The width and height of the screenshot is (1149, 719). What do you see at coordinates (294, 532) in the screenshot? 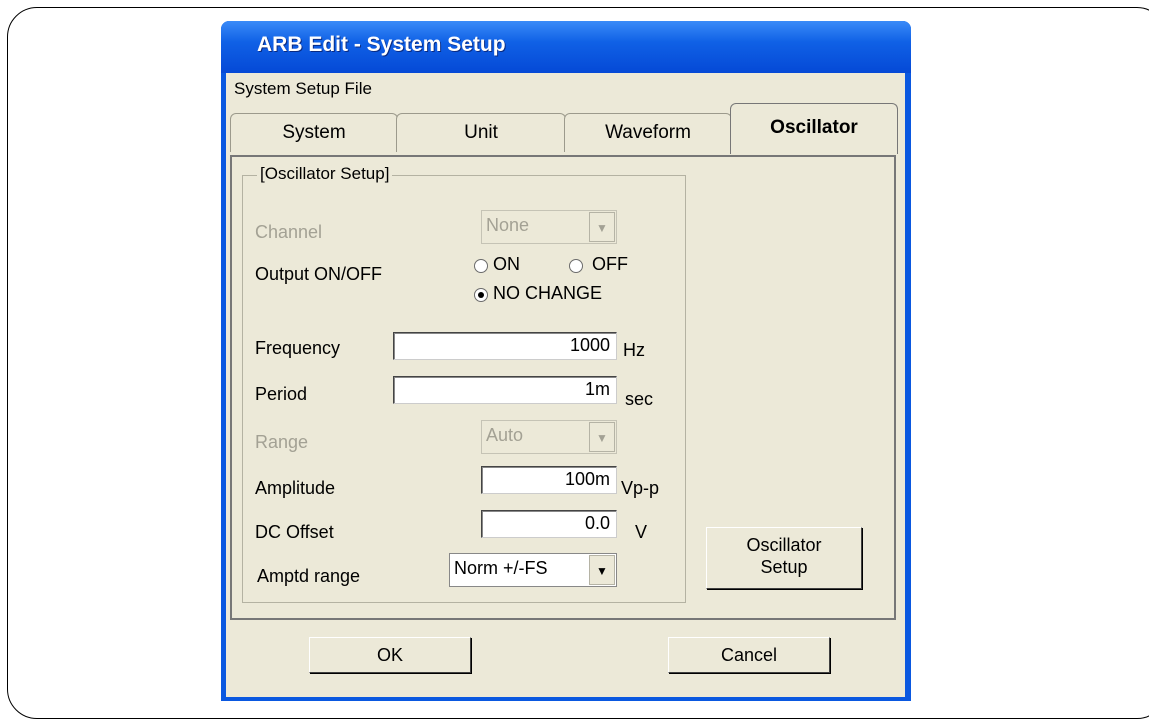
I see `dc-offset-label: DC Offset` at bounding box center [294, 532].